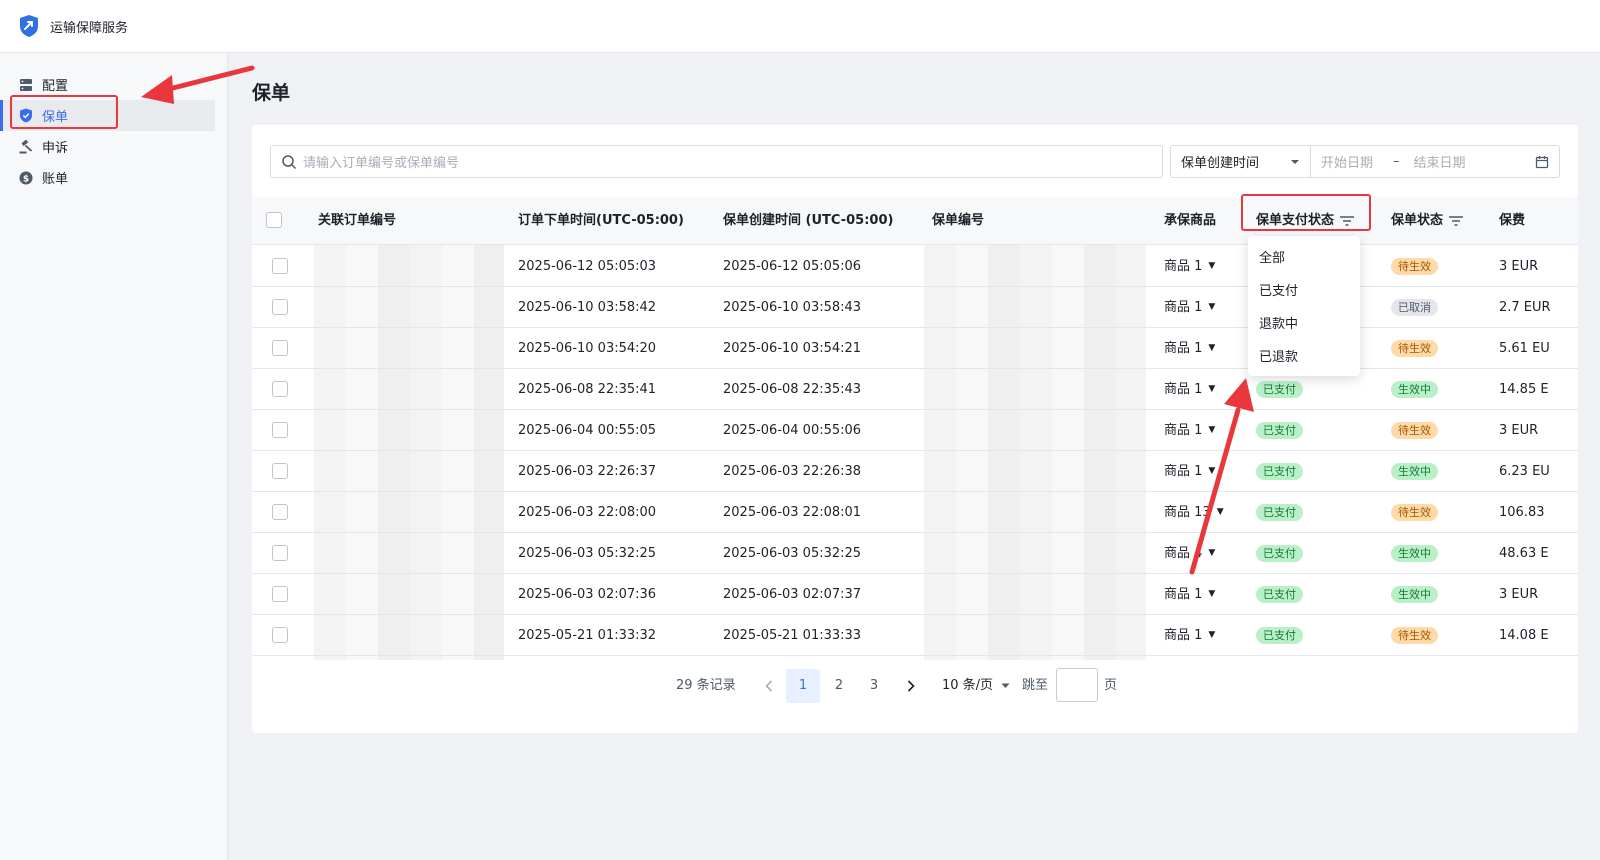 The height and width of the screenshot is (860, 1600). Describe the element at coordinates (1542, 161) in the screenshot. I see `calendar-icon` at that location.